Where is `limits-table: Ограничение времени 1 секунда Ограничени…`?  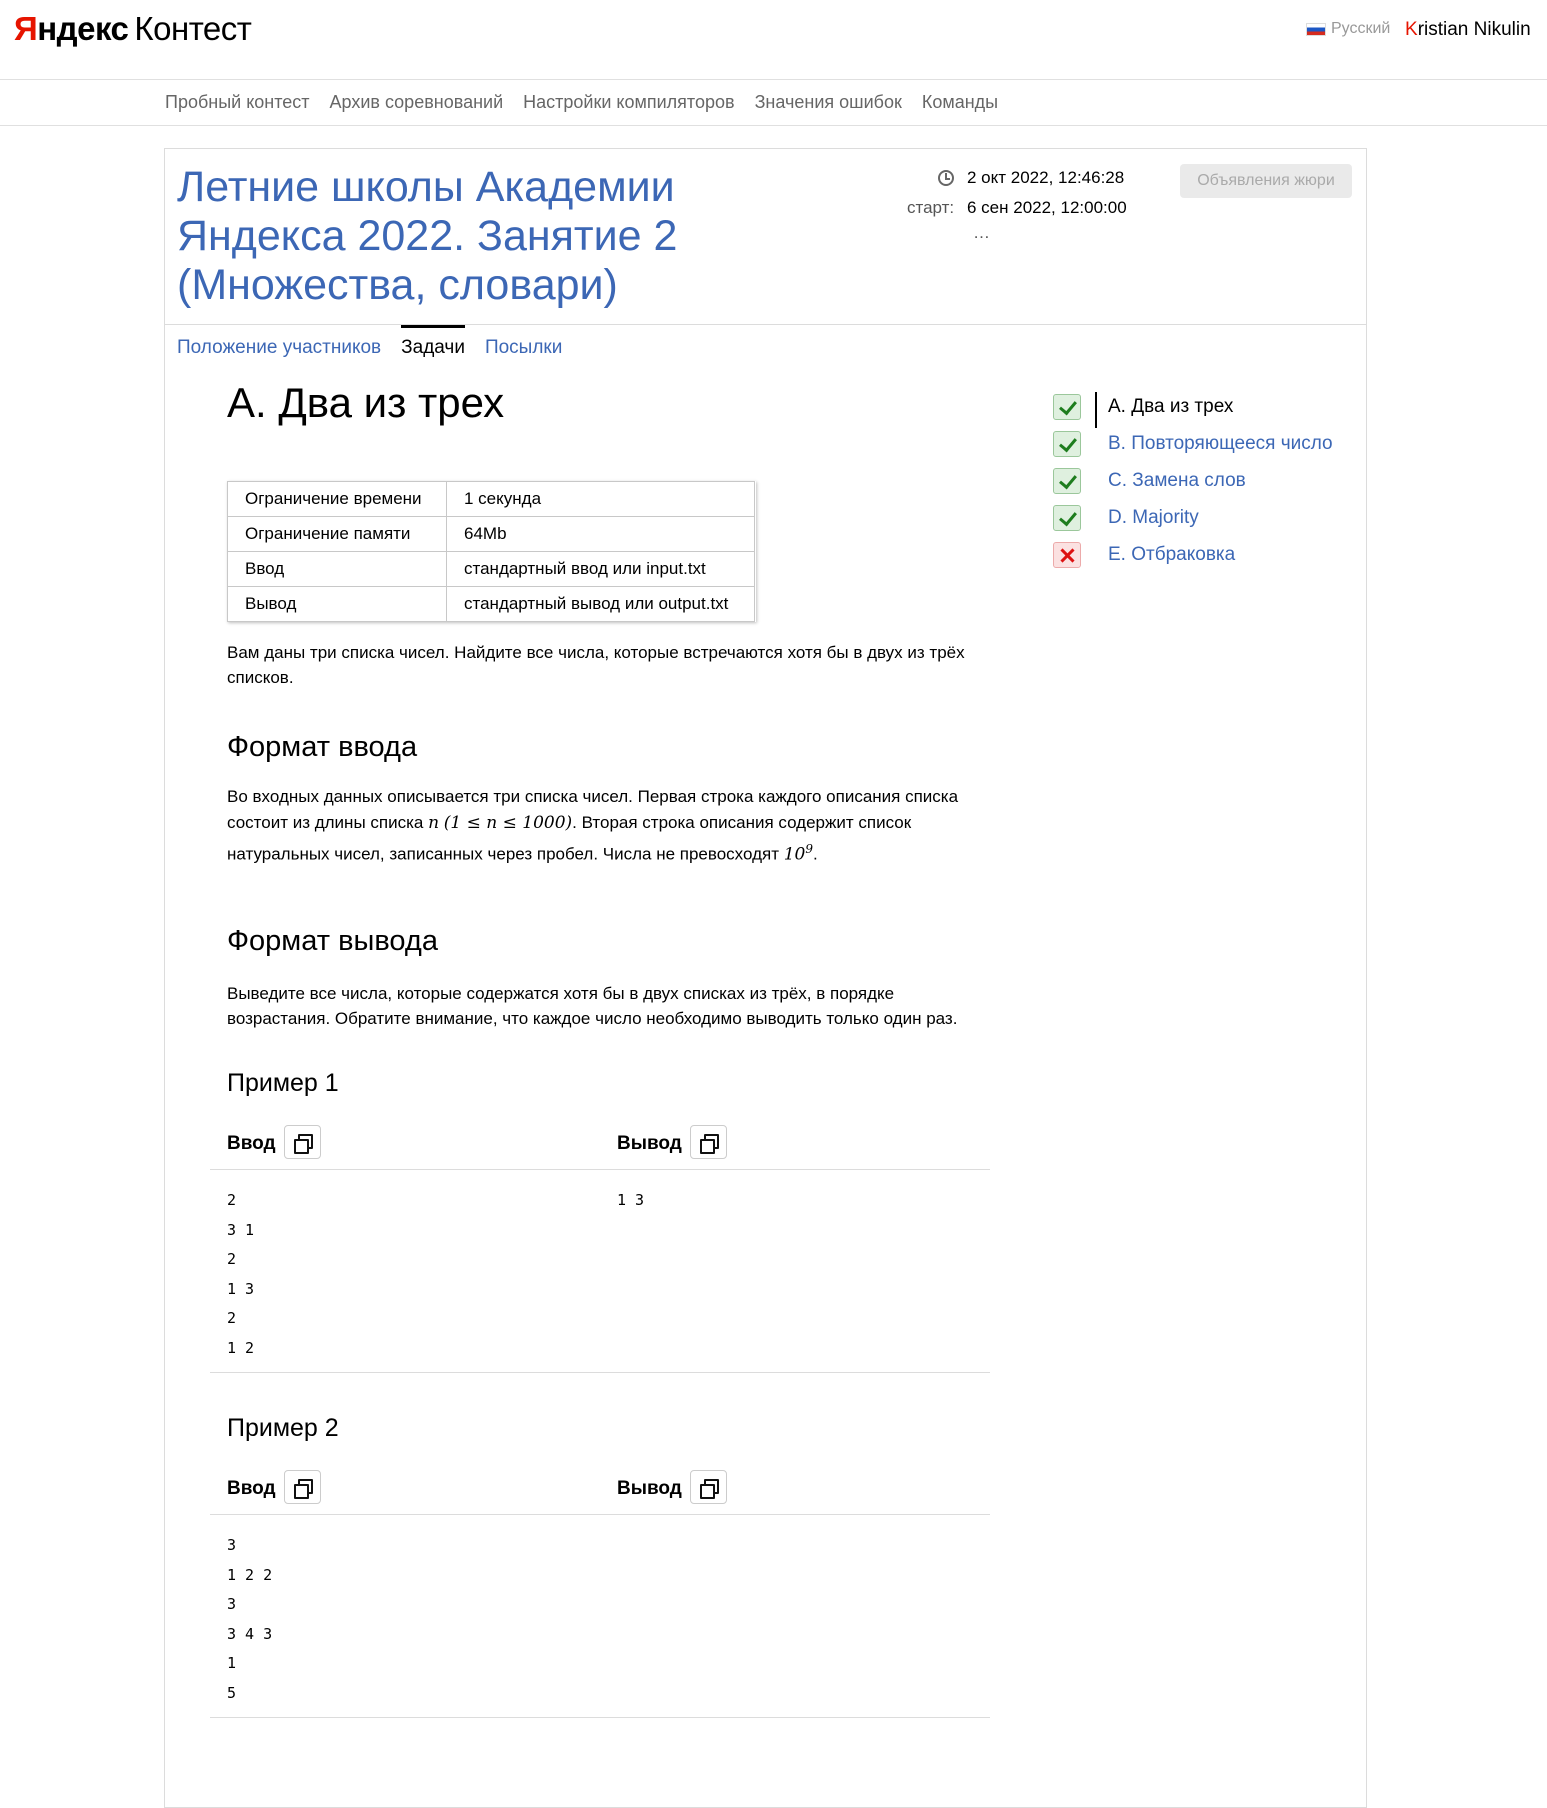 limits-table: Ограничение времени 1 секунда Ограничени… is located at coordinates (491, 551).